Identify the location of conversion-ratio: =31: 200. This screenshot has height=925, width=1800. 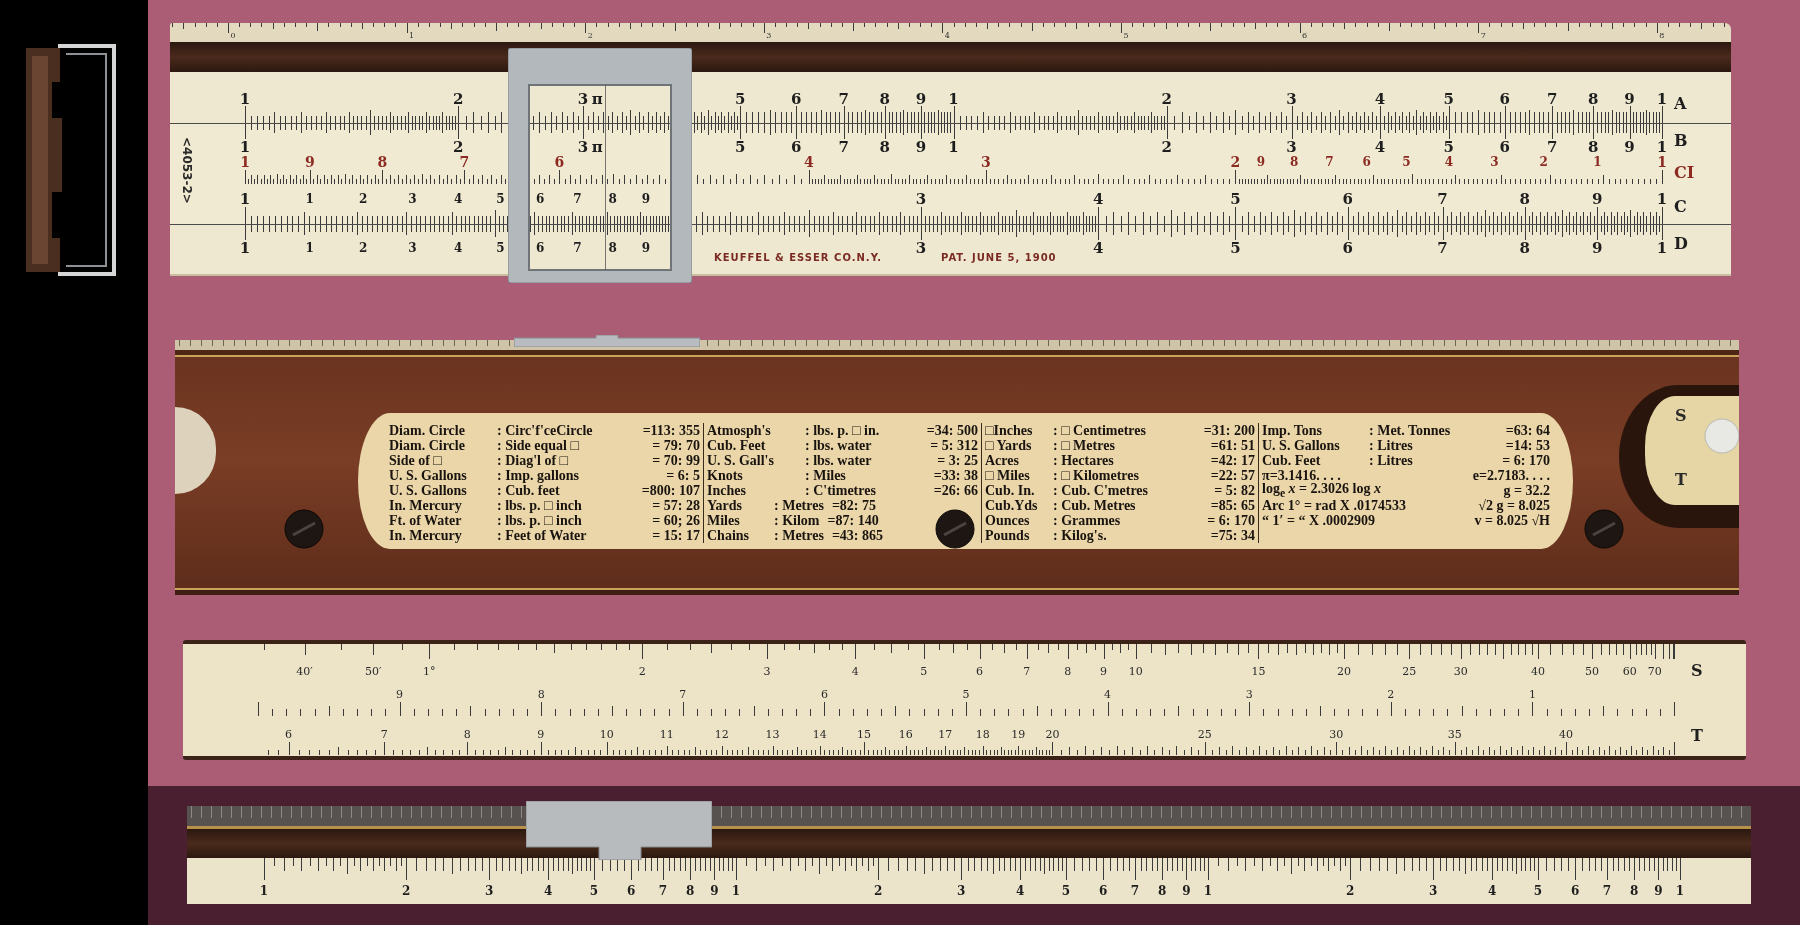
(1229, 430).